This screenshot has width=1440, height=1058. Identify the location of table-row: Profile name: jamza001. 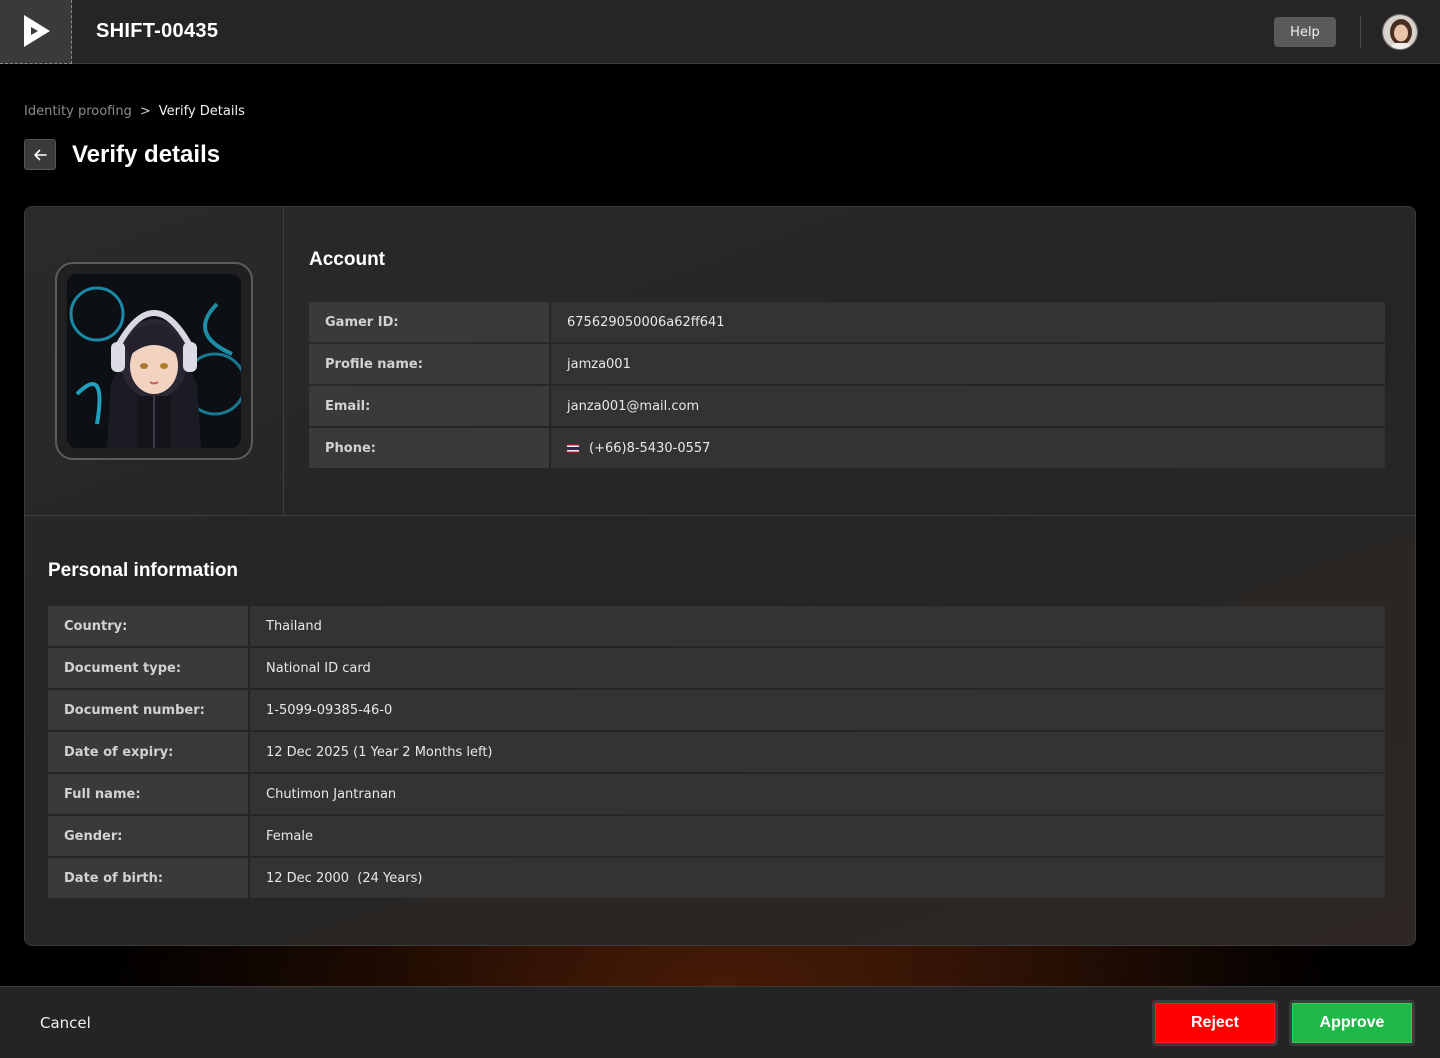
(847, 364).